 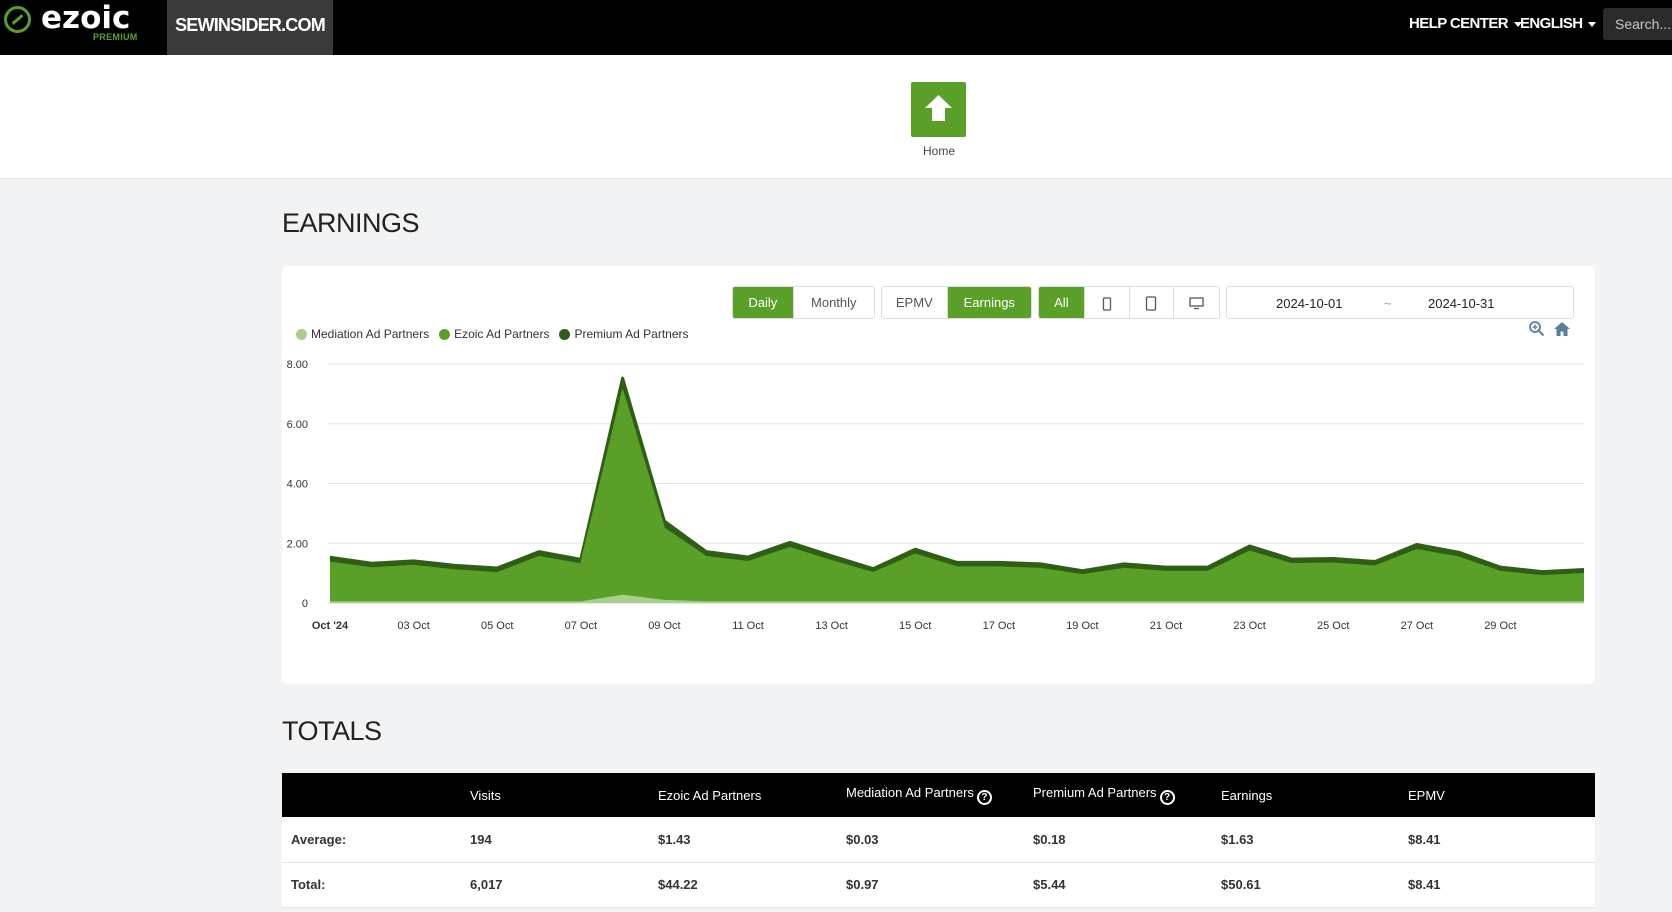 I want to click on y-tick-label: 2.00, so click(x=297, y=544).